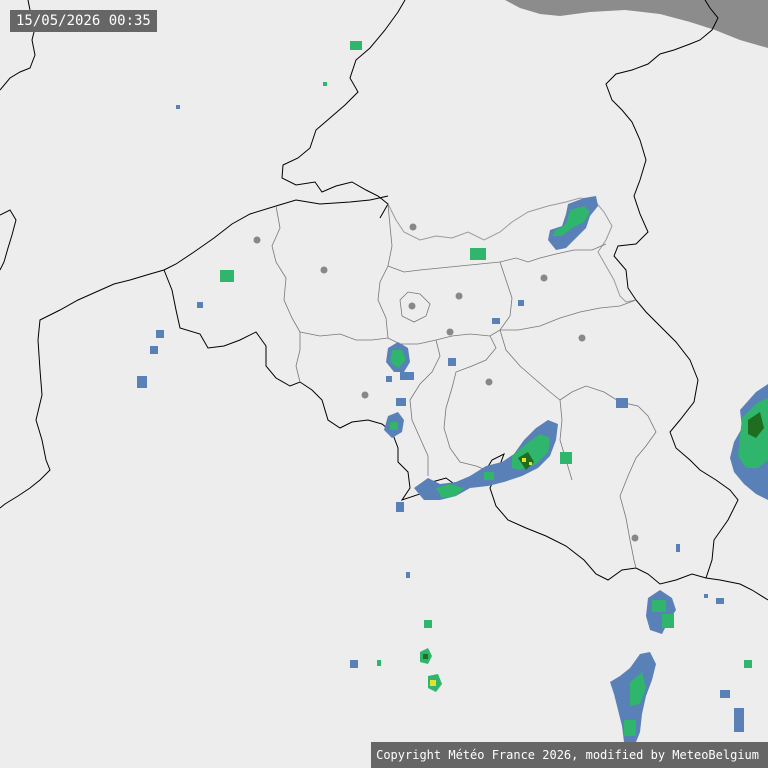 Image resolution: width=768 pixels, height=768 pixels. Describe the element at coordinates (83, 21) in the screenshot. I see `timestamp-label: 15/05/2026 00:35` at that location.